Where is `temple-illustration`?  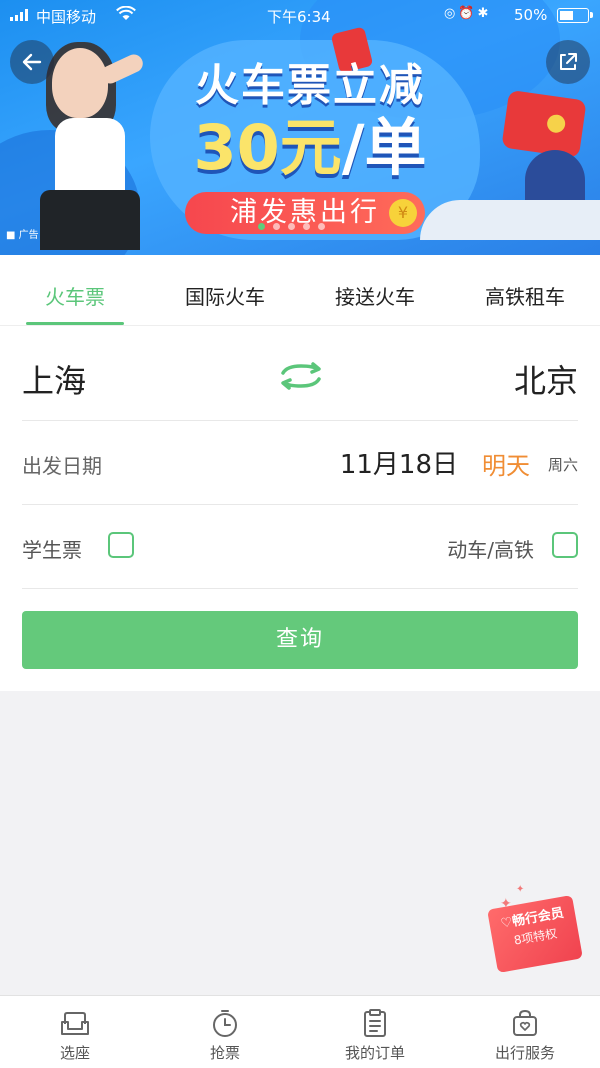
temple-illustration is located at coordinates (555, 177).